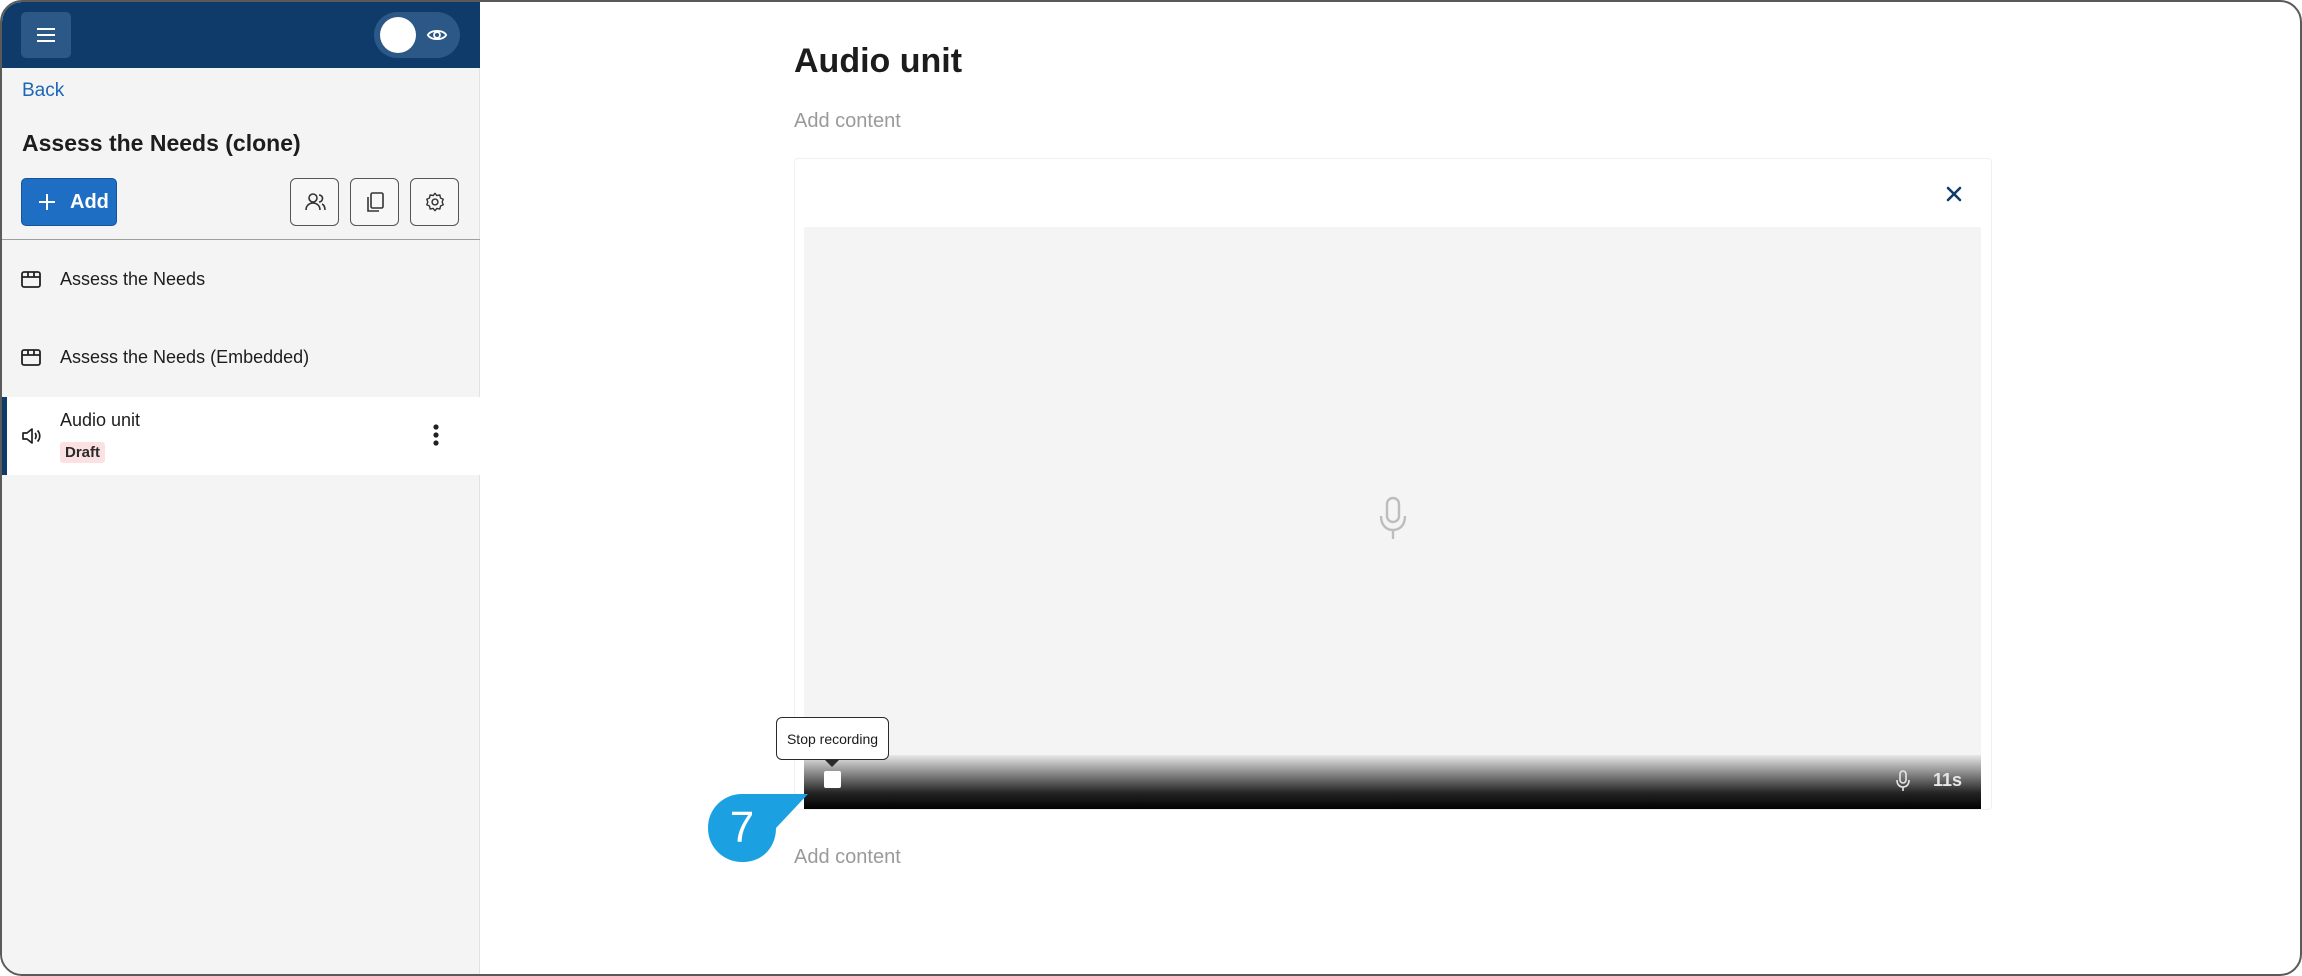  What do you see at coordinates (832, 763) in the screenshot?
I see `tooltip-arrow` at bounding box center [832, 763].